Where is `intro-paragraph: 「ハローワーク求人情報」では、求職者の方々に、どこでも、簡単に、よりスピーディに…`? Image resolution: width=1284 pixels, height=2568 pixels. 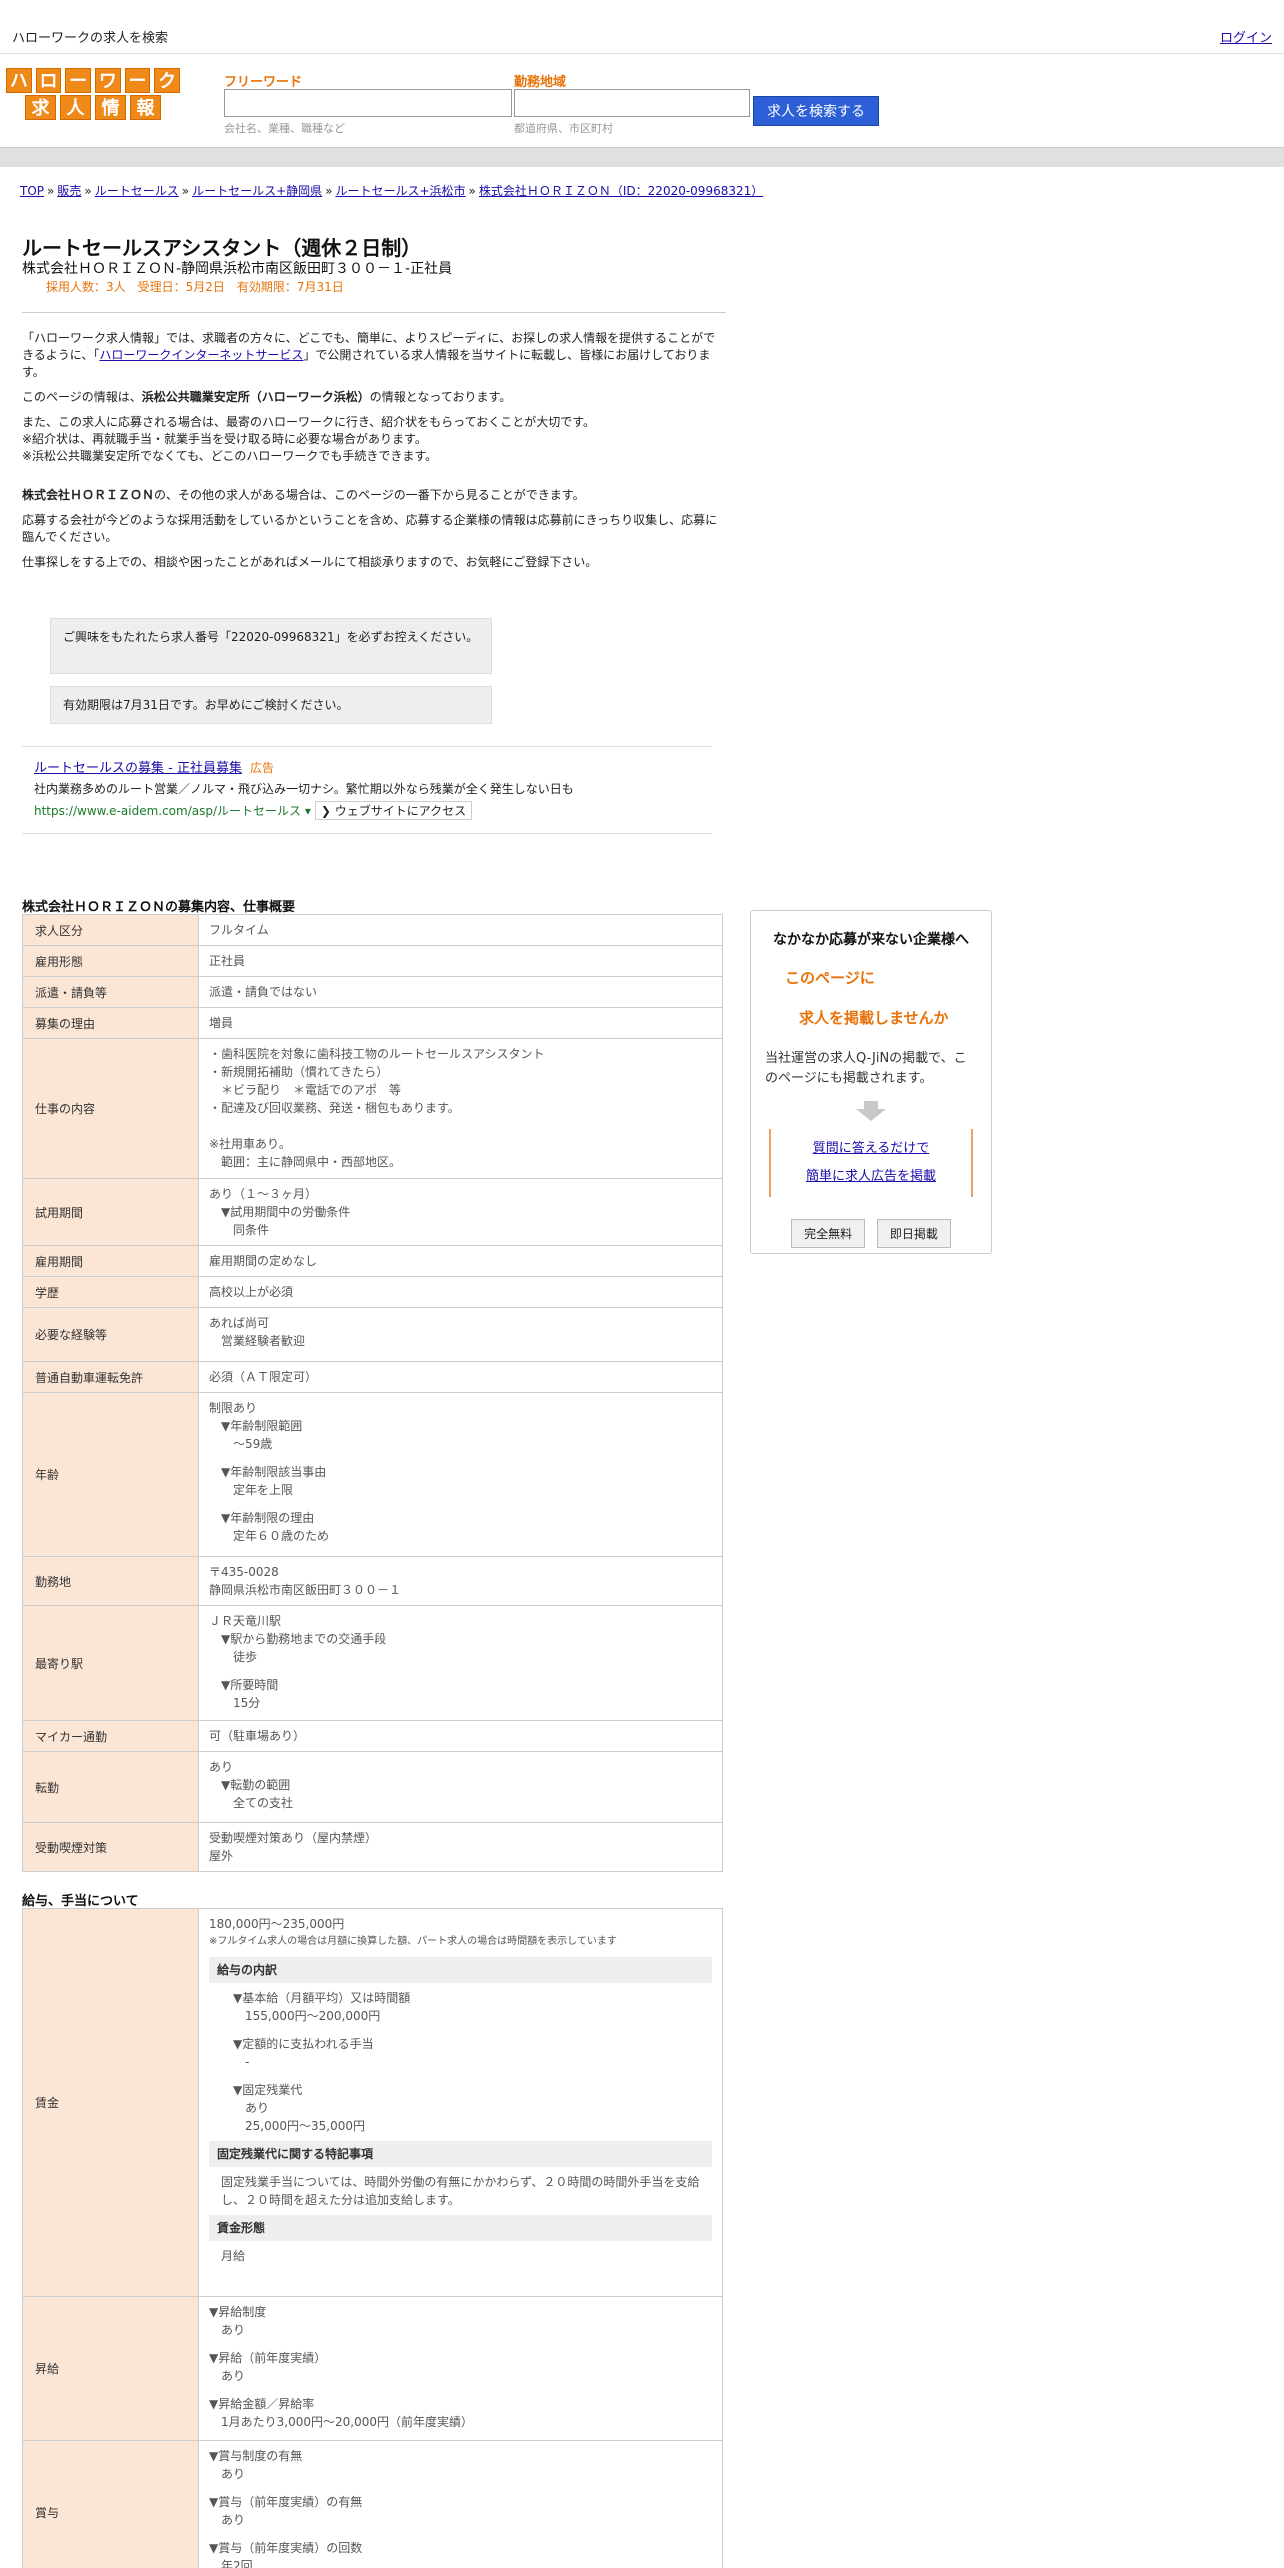
intro-paragraph: 「ハローワーク求人情報」では、求職者の方々に、どこでも、簡単に、よりスピーディに… is located at coordinates (370, 355).